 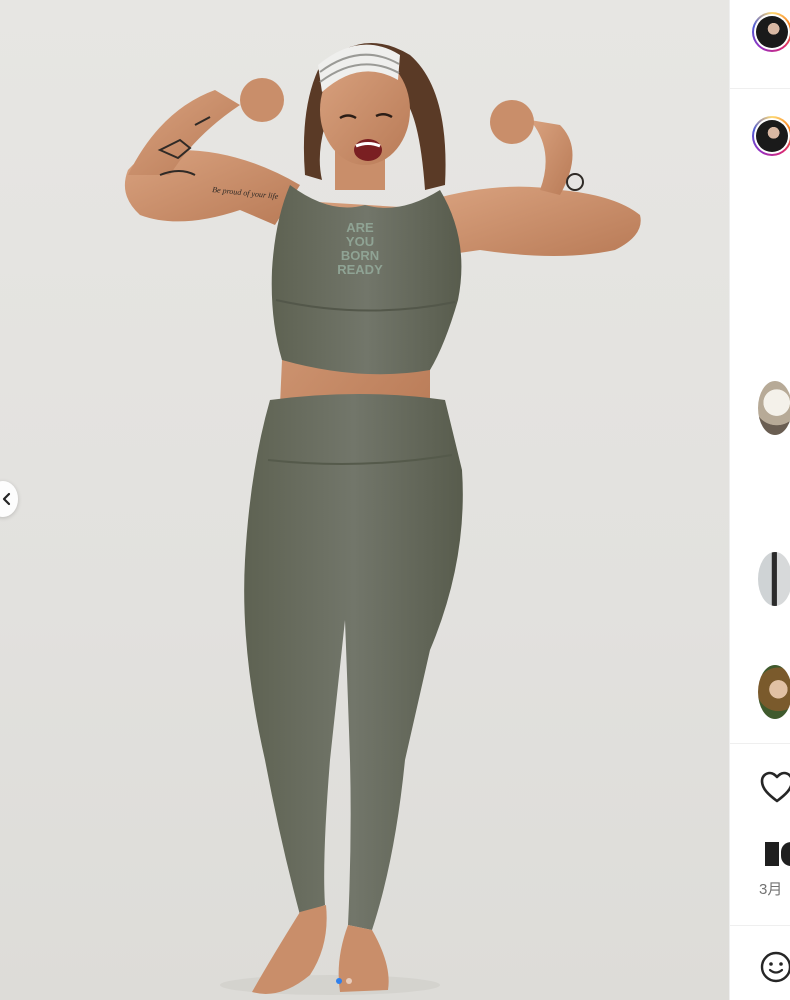 I want to click on right-fist, so click(x=512, y=122).